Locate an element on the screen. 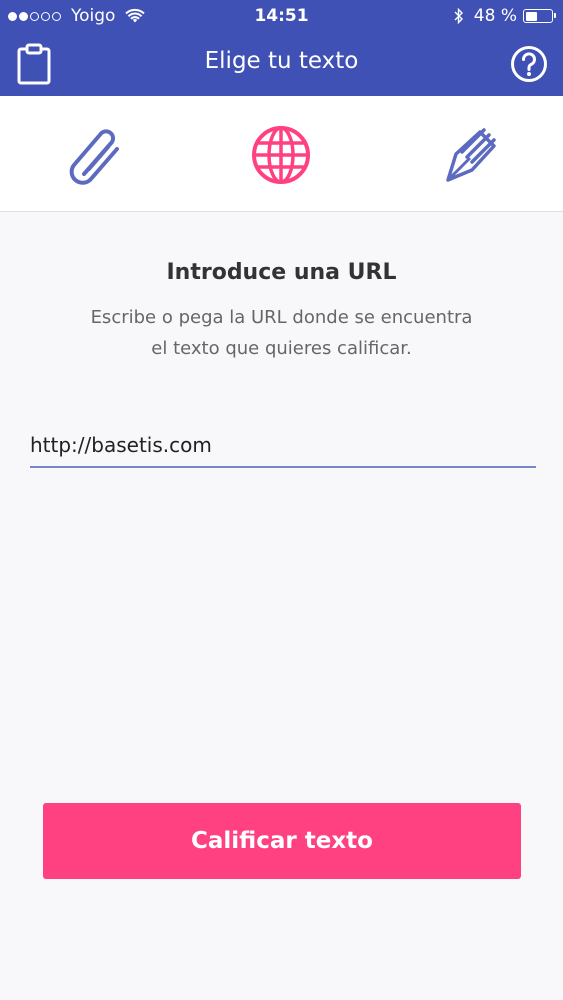 The width and height of the screenshot is (563, 1000). status-bar: Yoigo 14:51 48 % is located at coordinates (281, 16).